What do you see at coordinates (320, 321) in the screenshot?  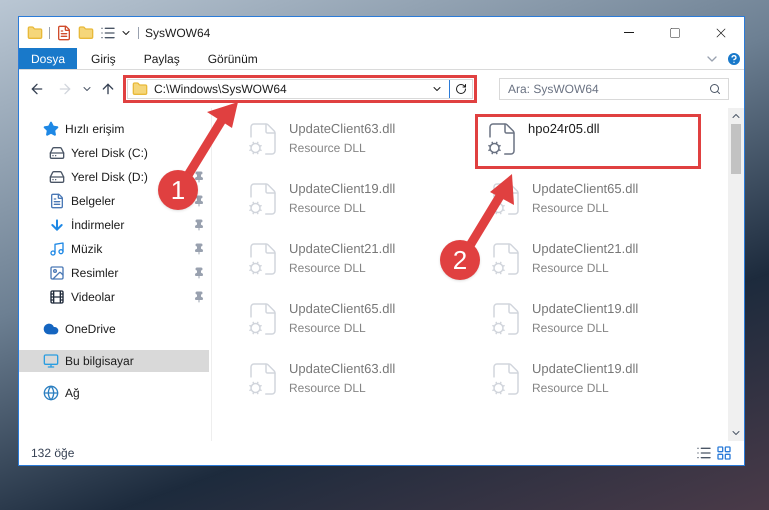 I see `file-item: UpdateClient65.dll Resource DLL` at bounding box center [320, 321].